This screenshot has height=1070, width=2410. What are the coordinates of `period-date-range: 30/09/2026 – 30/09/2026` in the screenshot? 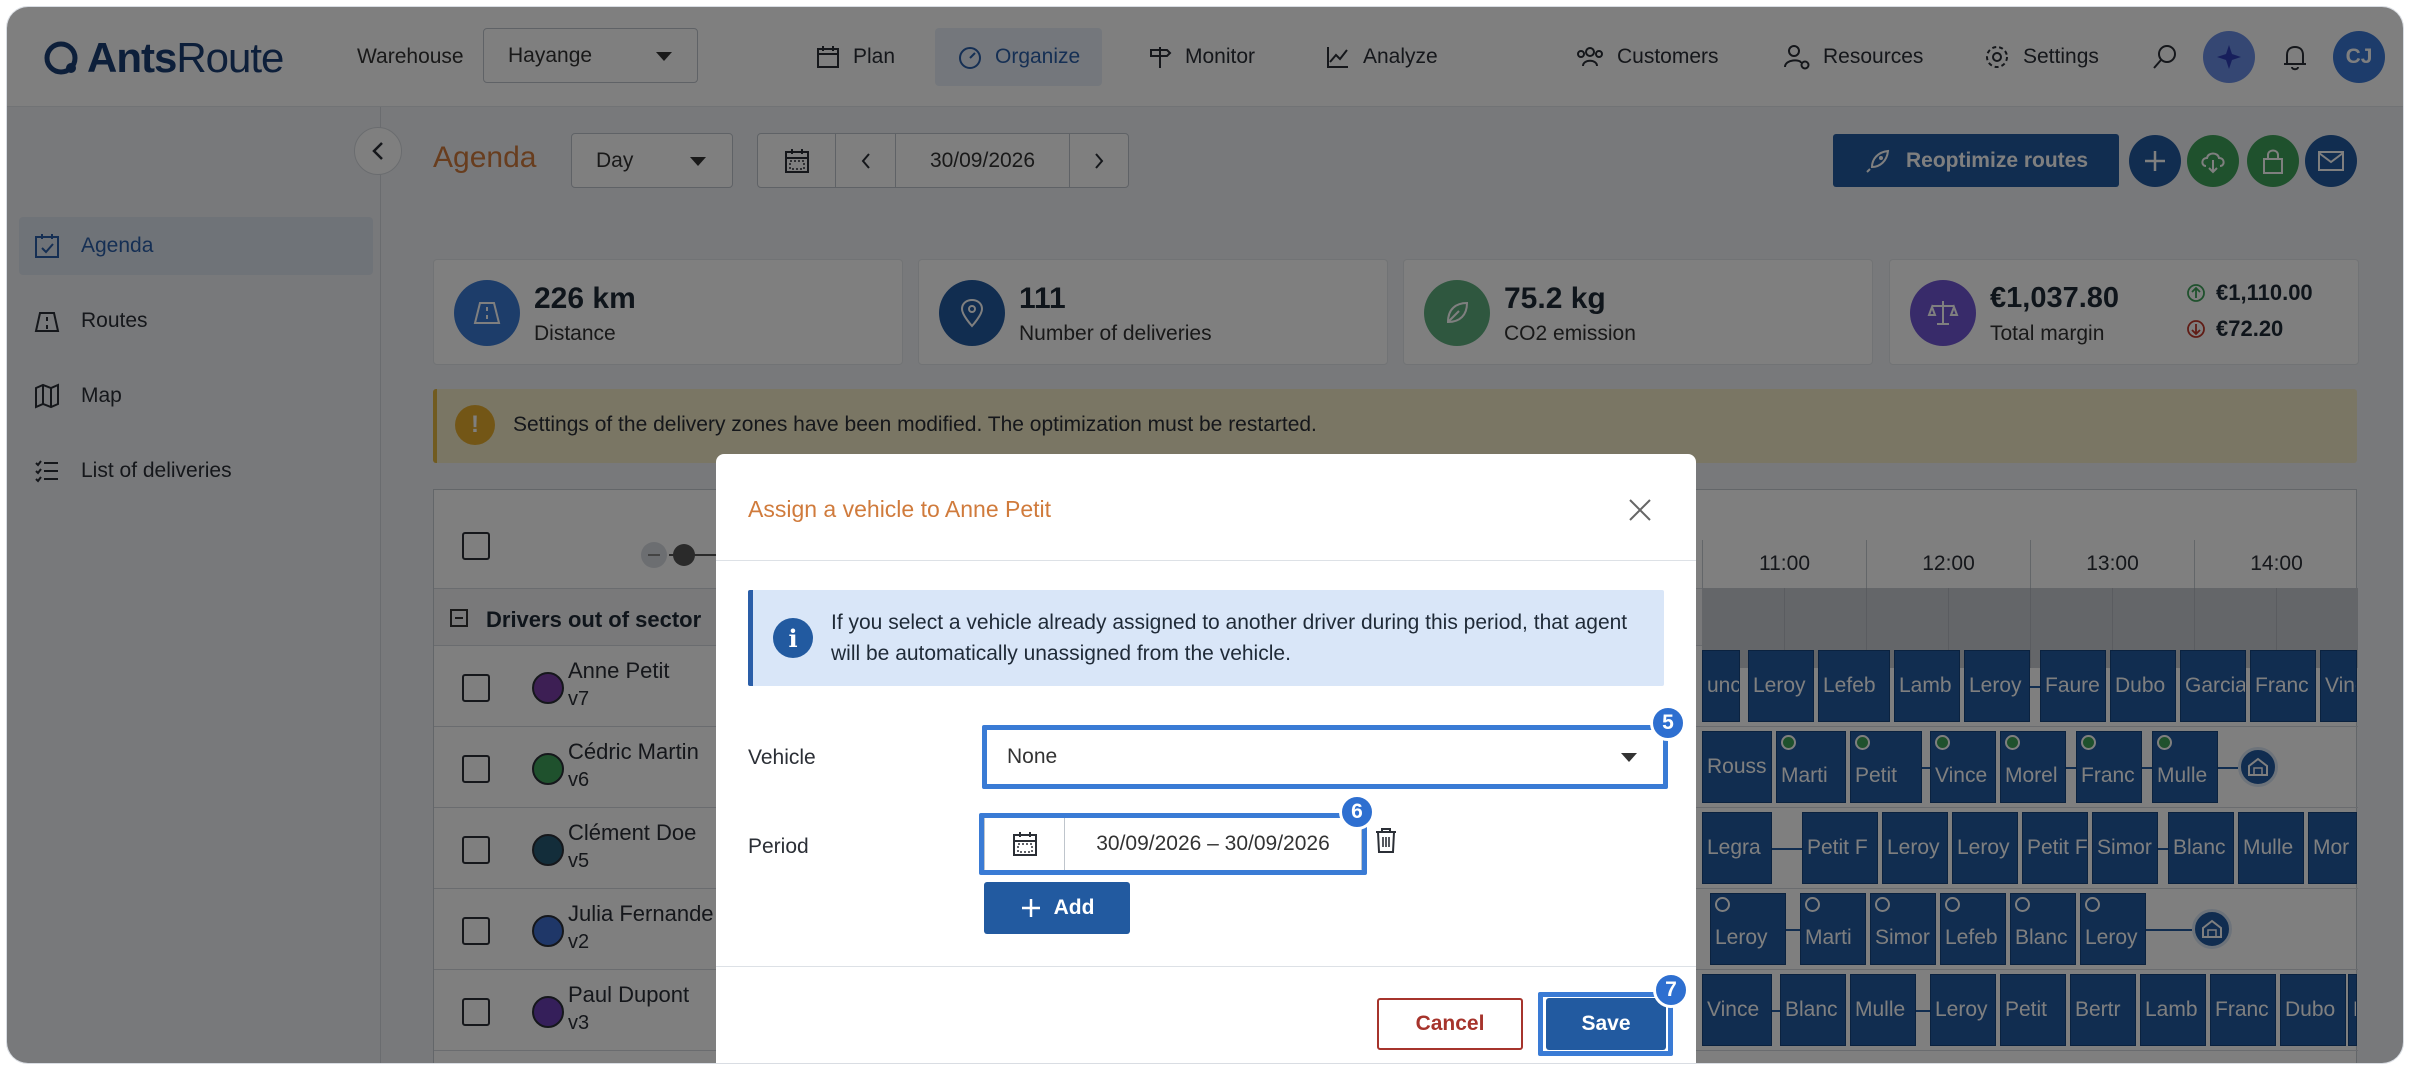 It's located at (1173, 844).